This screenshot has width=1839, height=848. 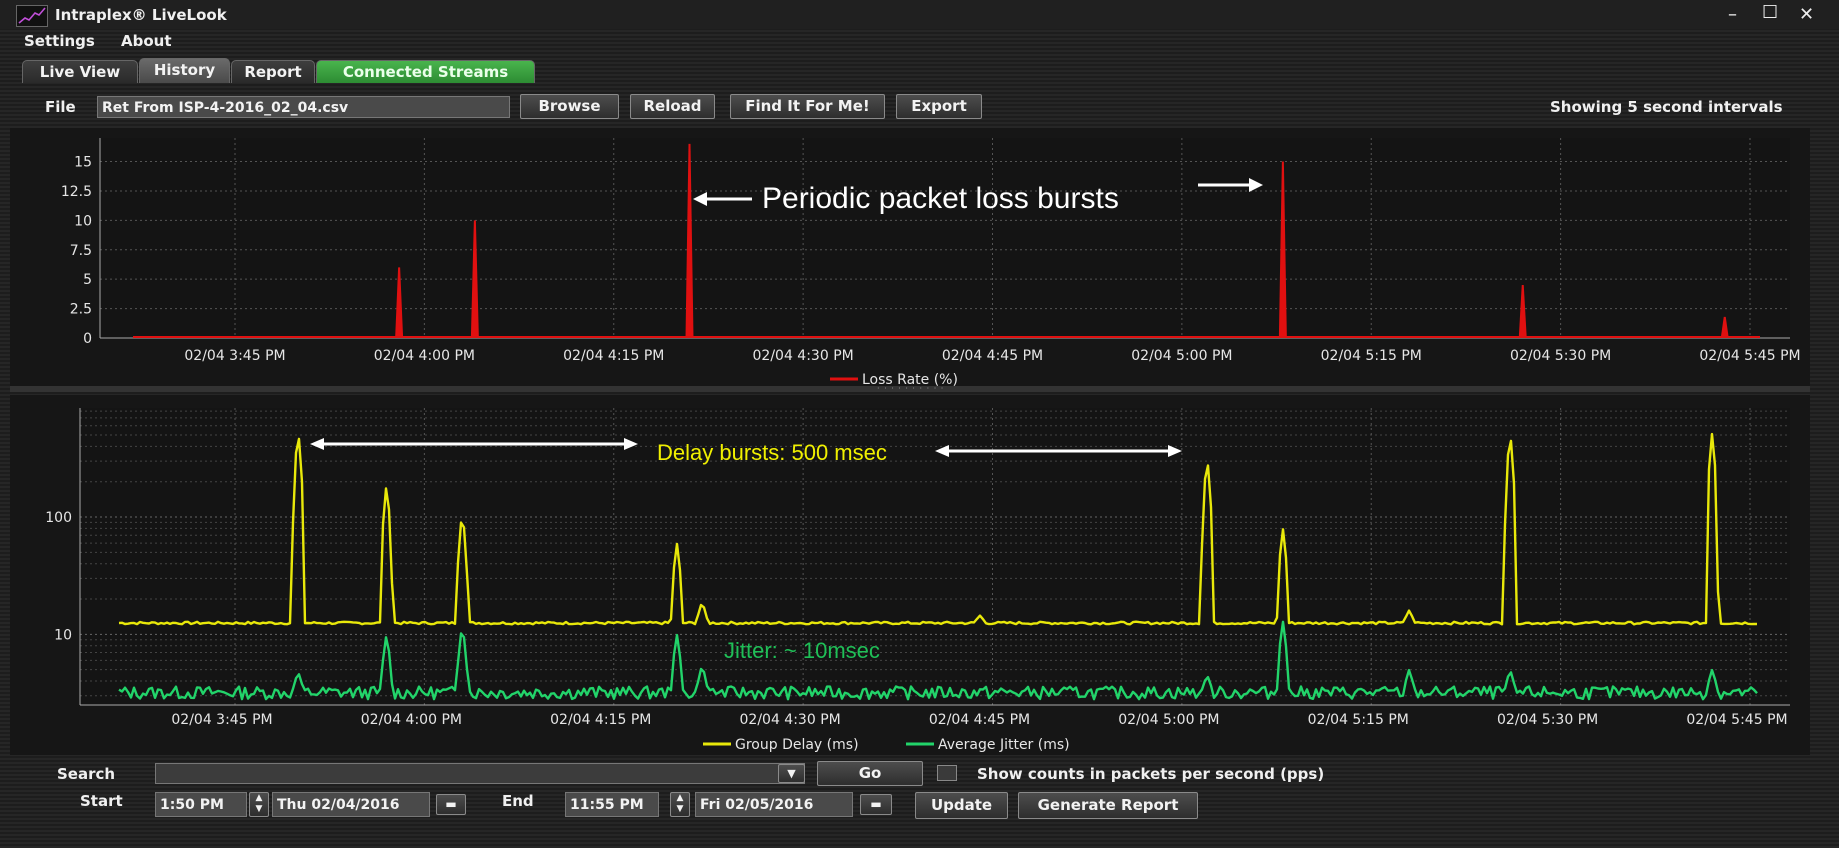 I want to click on start-calendar-icon: ▬, so click(x=451, y=804).